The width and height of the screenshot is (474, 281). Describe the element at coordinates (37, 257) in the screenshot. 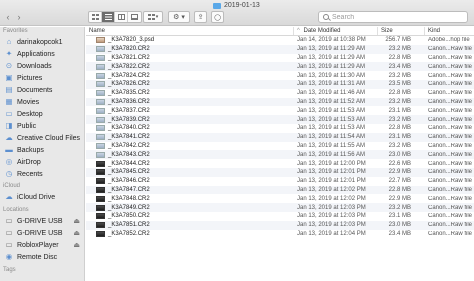

I see `sidebar-item-label: Remote Disc` at that location.